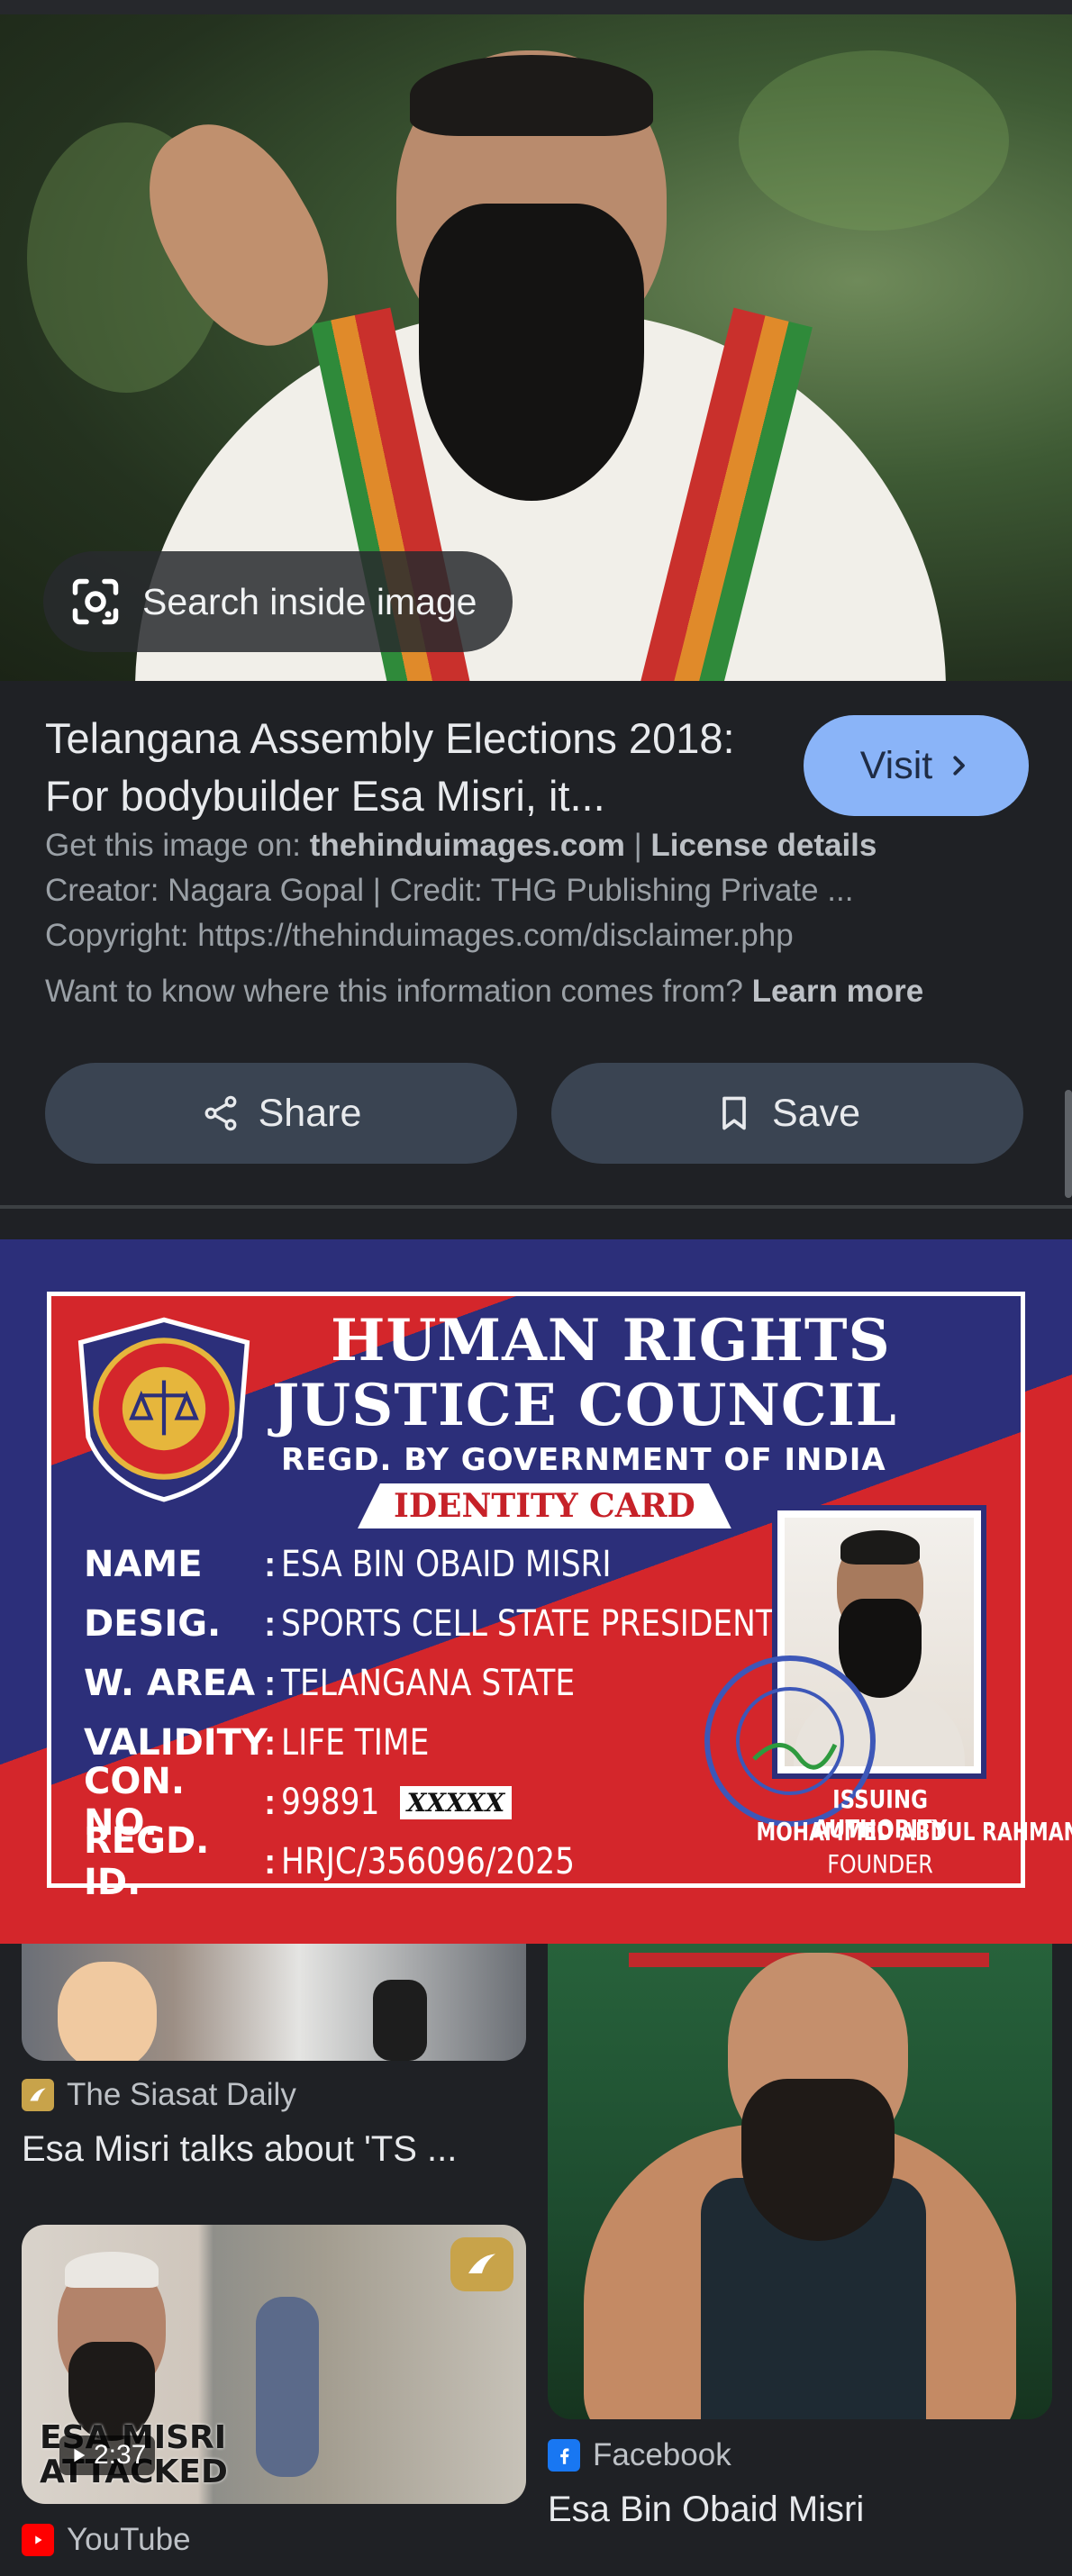  Describe the element at coordinates (143, 1564) in the screenshot. I see `field-key: NAME` at that location.